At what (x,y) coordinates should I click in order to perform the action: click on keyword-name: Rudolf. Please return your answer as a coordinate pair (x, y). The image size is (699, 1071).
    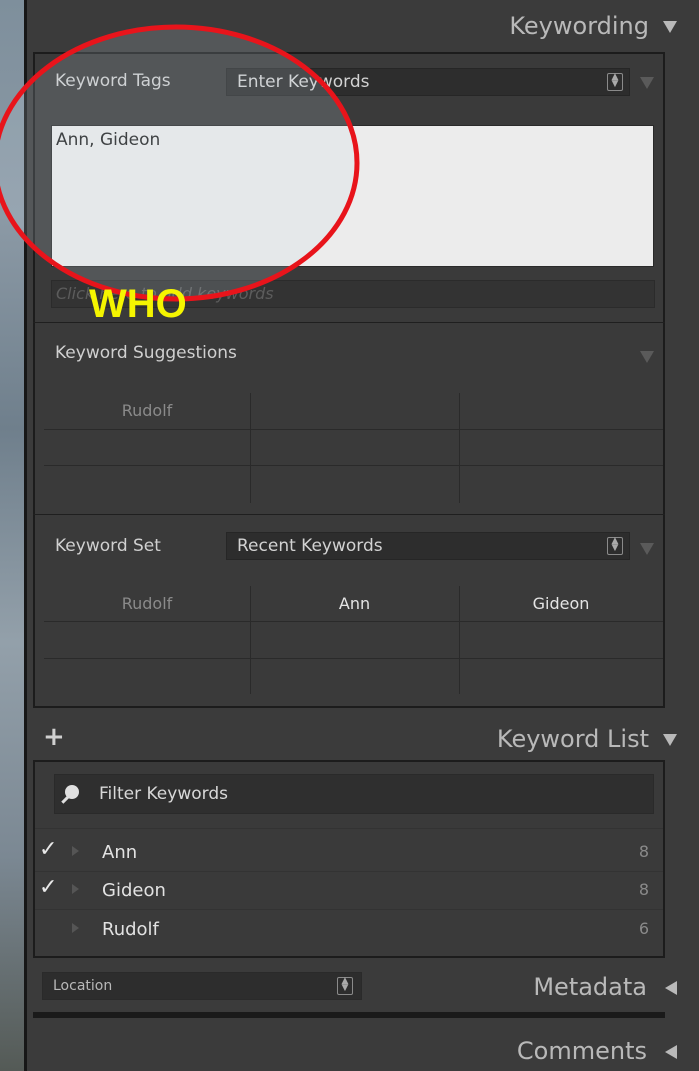
    Looking at the image, I should click on (130, 929).